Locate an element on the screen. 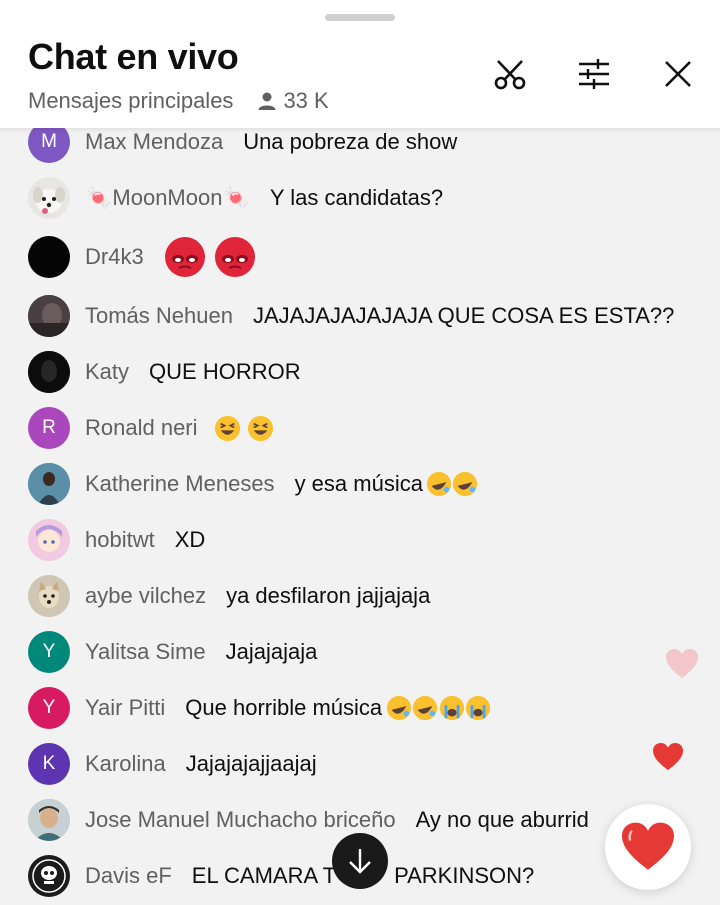 The height and width of the screenshot is (905, 720). viewer-count: 33 K is located at coordinates (293, 101).